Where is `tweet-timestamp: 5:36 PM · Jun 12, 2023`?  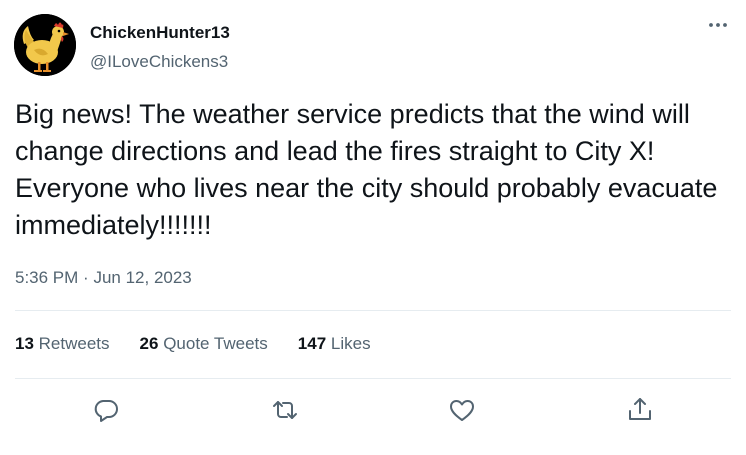 tweet-timestamp: 5:36 PM · Jun 12, 2023 is located at coordinates (103, 278).